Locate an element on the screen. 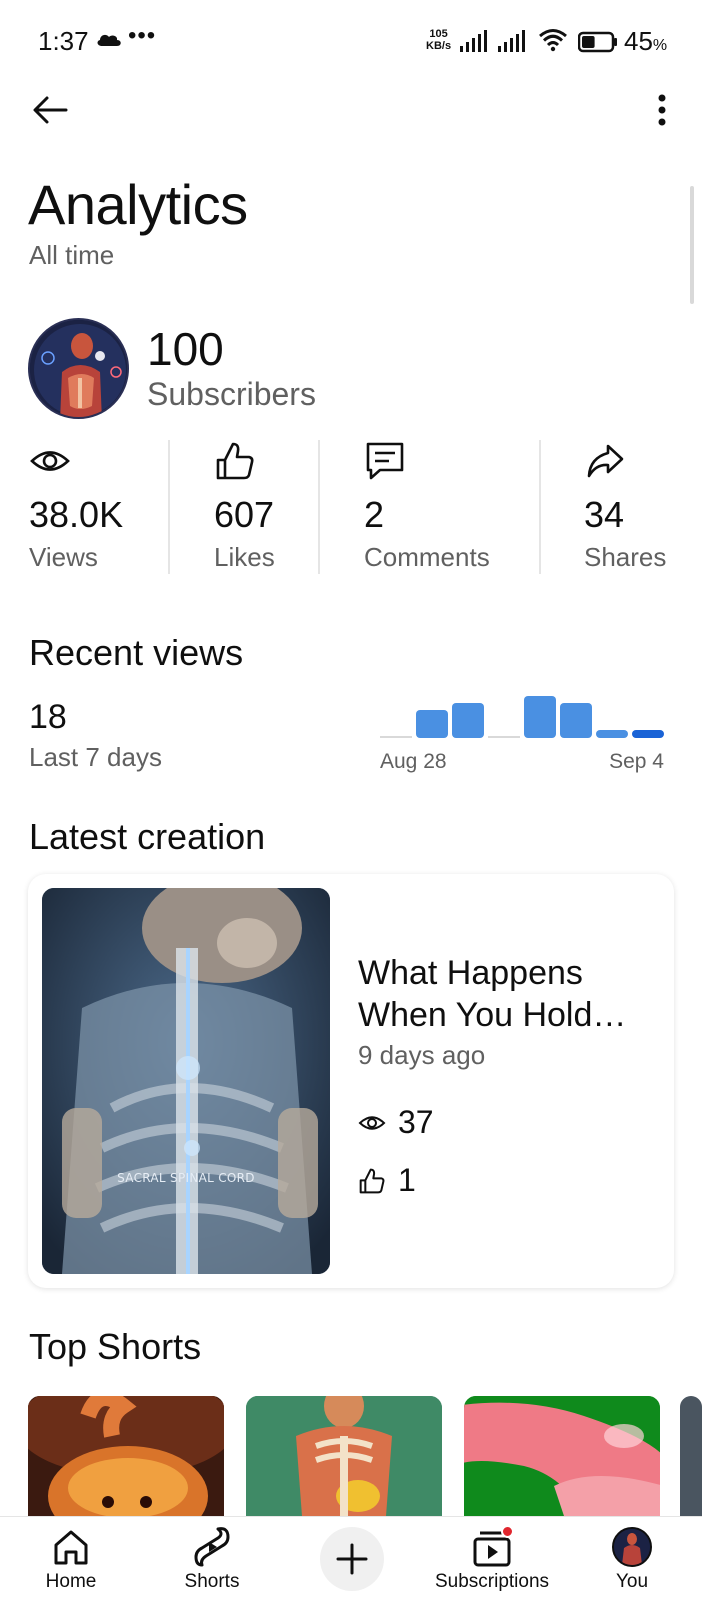 Image resolution: width=702 pixels, height=1600 pixels. more-options-button is located at coordinates (662, 110).